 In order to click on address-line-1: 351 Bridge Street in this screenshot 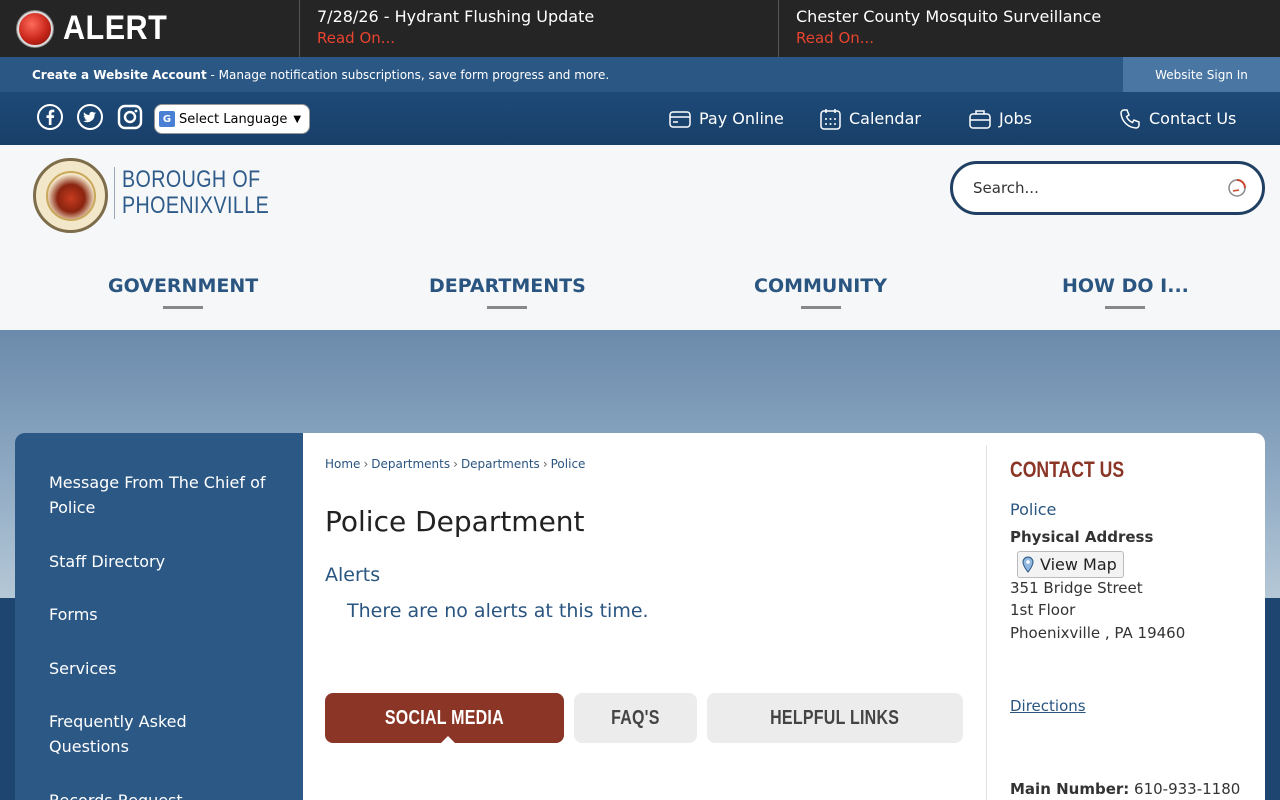, I will do `click(1076, 588)`.